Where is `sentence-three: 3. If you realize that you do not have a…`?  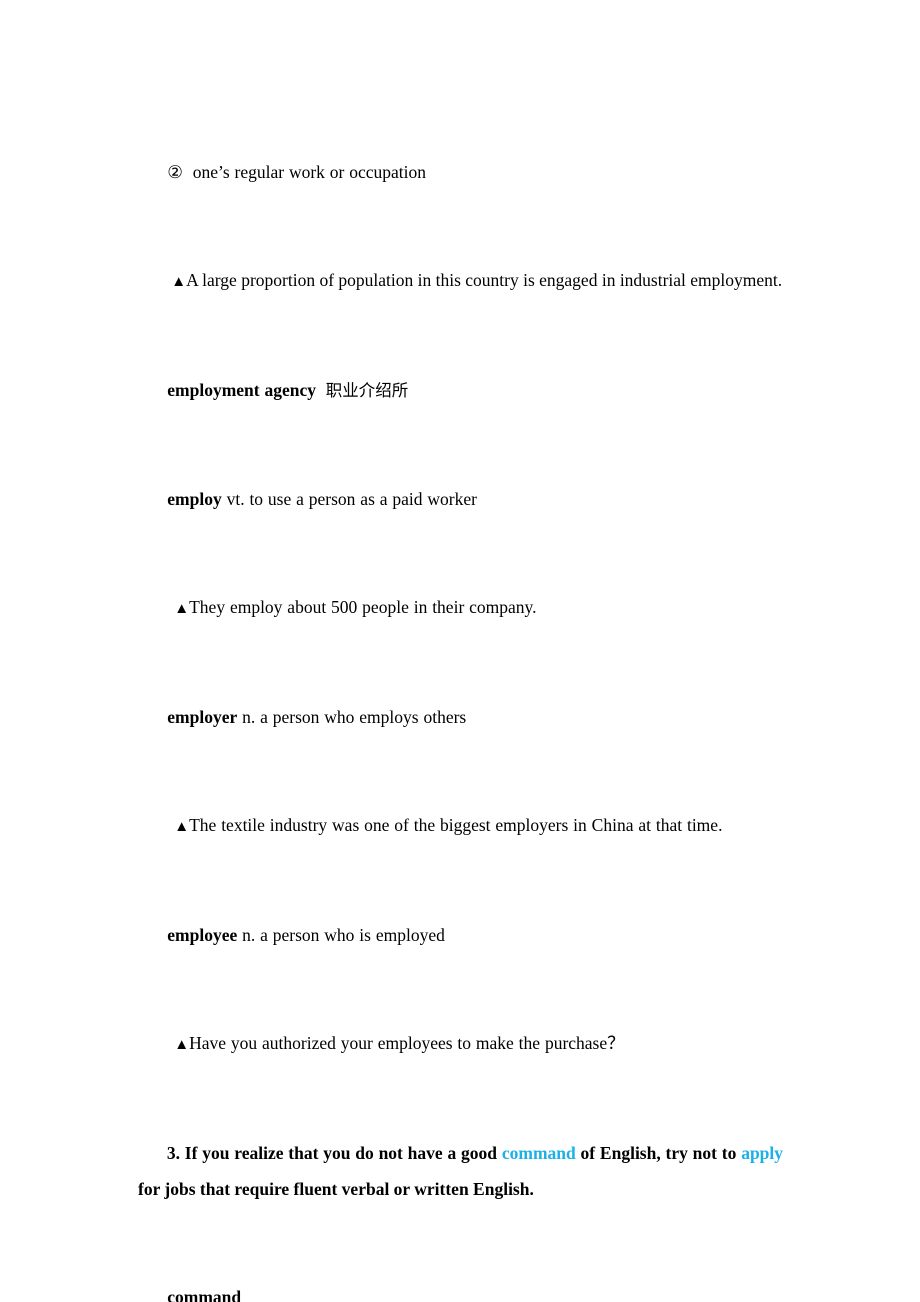
sentence-three: 3. If you realize that you do not have a… is located at coordinates (460, 1171).